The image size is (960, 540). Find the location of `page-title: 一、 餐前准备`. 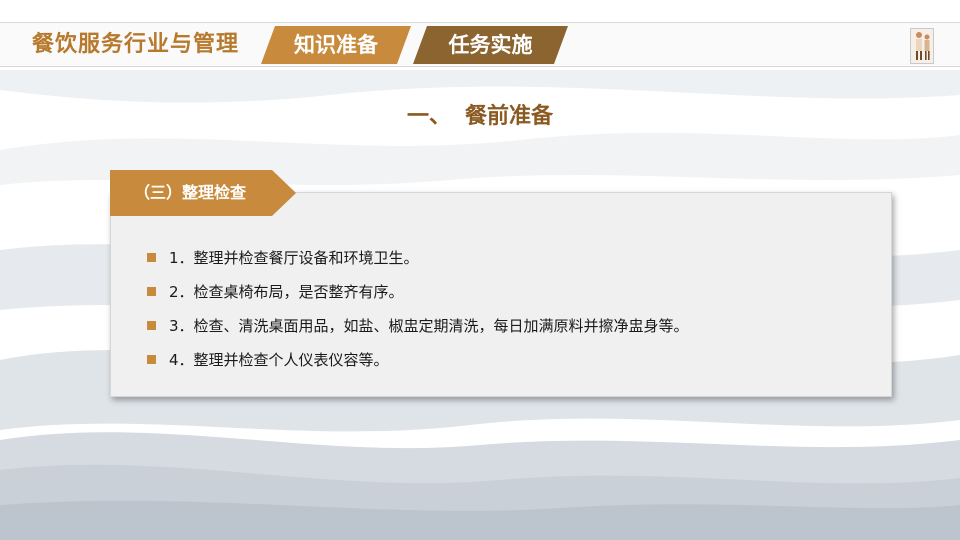

page-title: 一、 餐前准备 is located at coordinates (480, 114).